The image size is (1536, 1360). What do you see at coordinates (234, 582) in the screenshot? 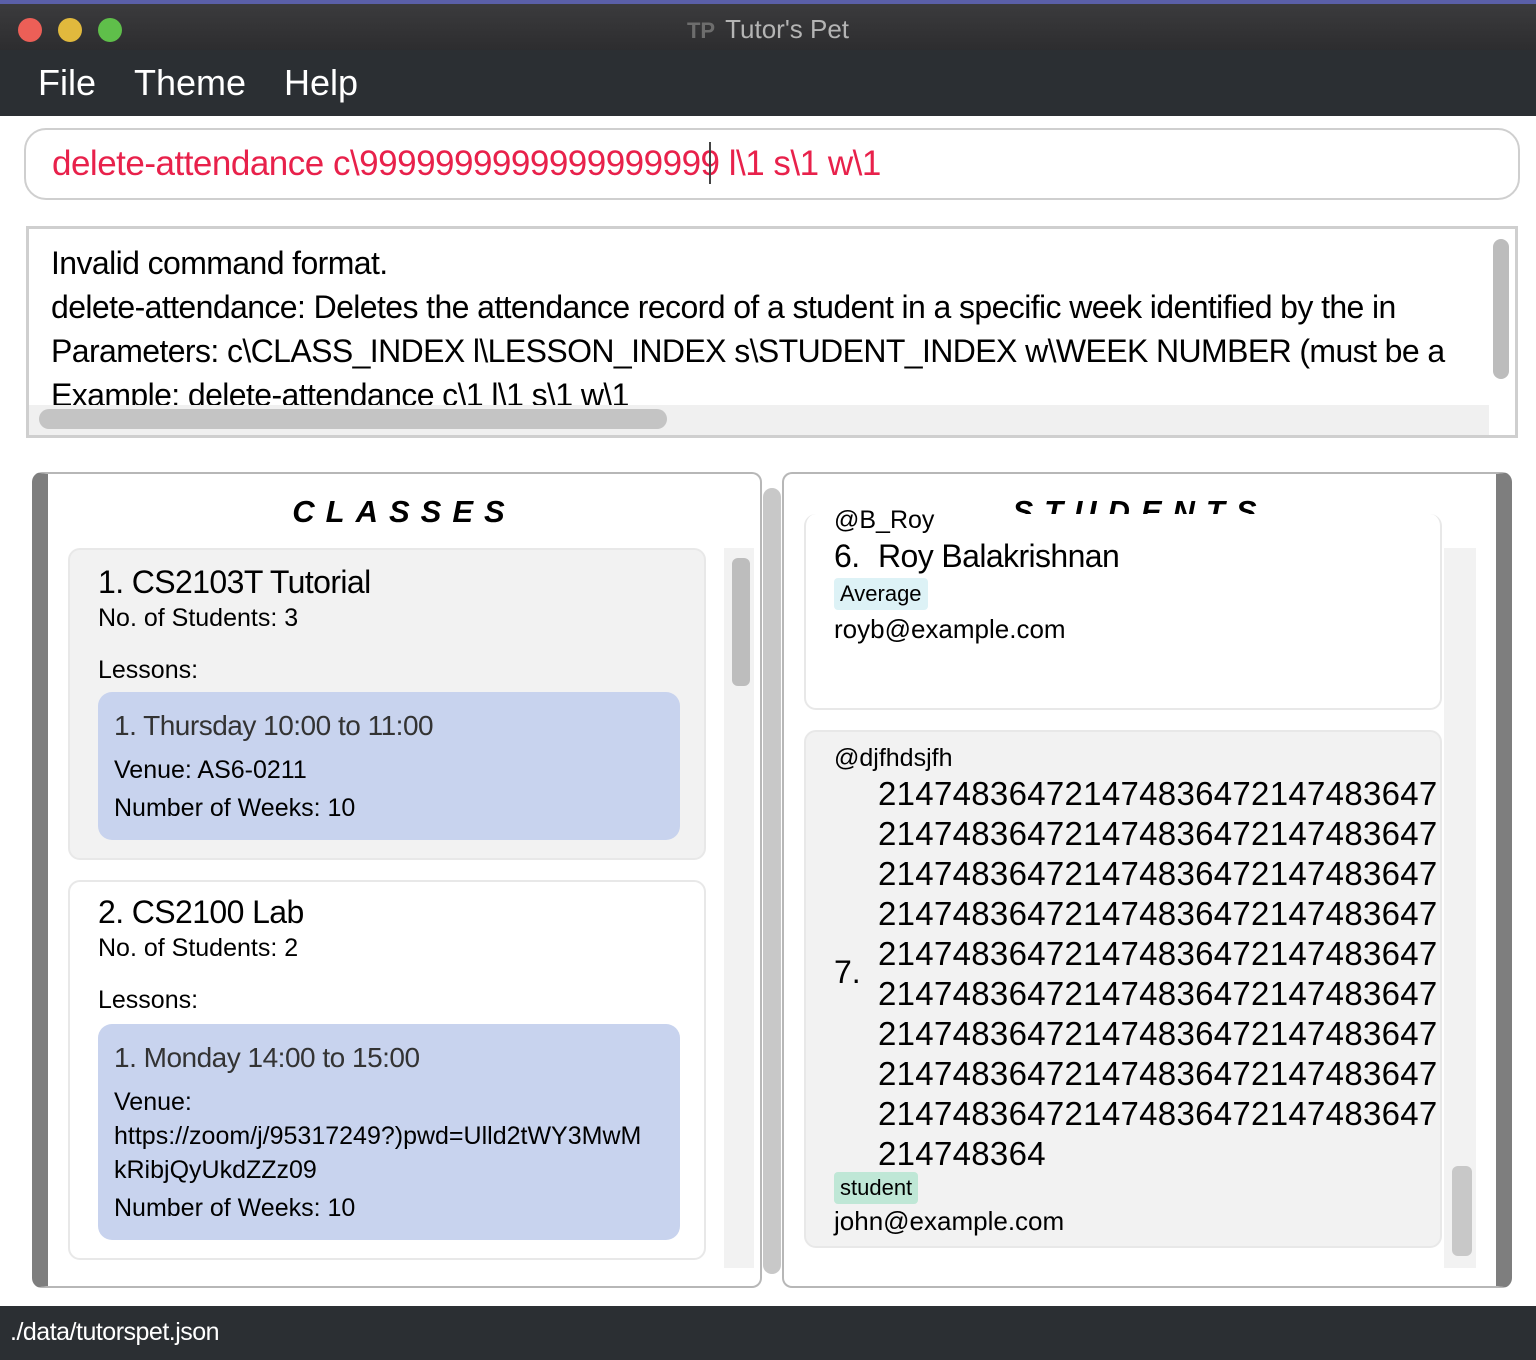
I see `class-title: 1. CS2103T Tutorial` at bounding box center [234, 582].